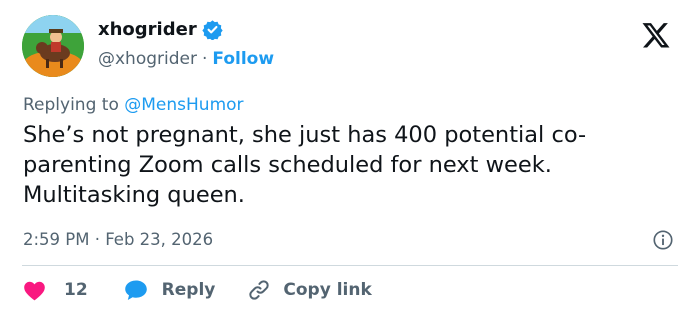  I want to click on author-name-row: xhogrider, so click(160, 30).